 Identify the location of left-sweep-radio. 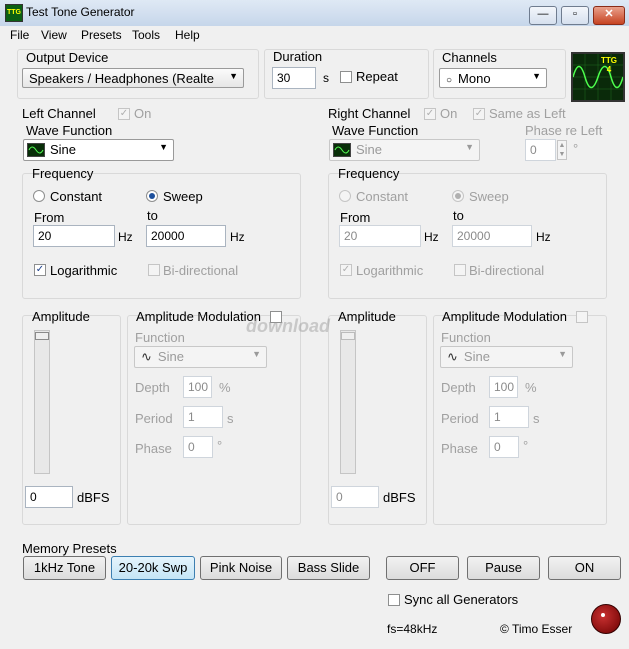
(152, 196).